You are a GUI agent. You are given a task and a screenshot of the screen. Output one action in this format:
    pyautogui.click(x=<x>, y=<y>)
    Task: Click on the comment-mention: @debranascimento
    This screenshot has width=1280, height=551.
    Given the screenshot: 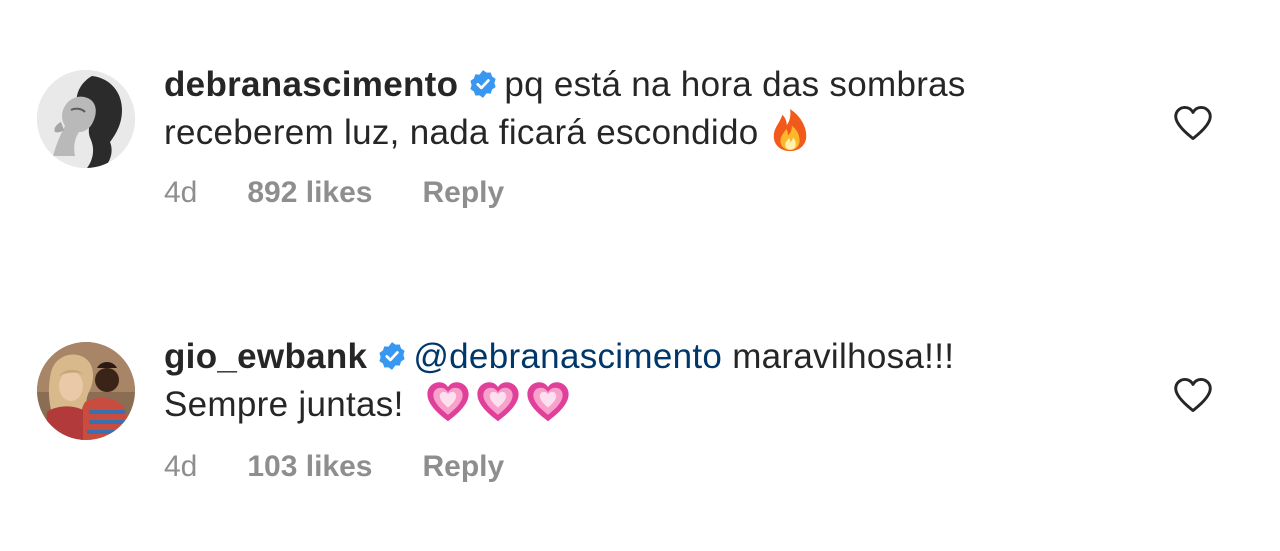 What is the action you would take?
    pyautogui.click(x=567, y=356)
    